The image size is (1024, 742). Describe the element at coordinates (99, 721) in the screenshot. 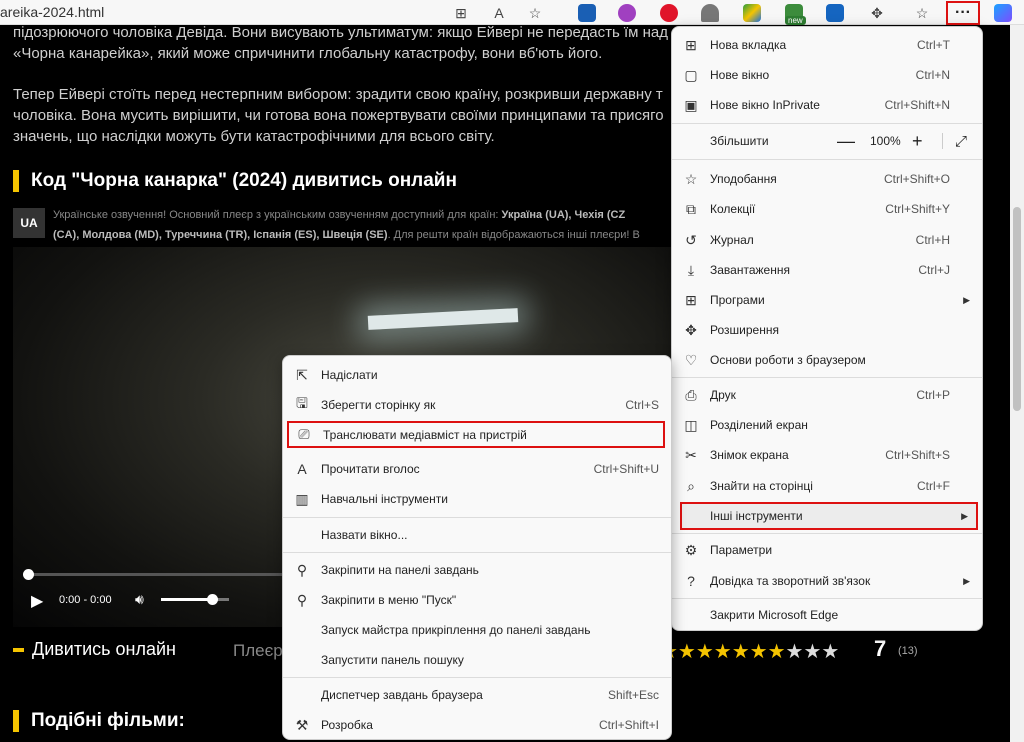

I see `similar-heading: Подібні фільми:` at that location.